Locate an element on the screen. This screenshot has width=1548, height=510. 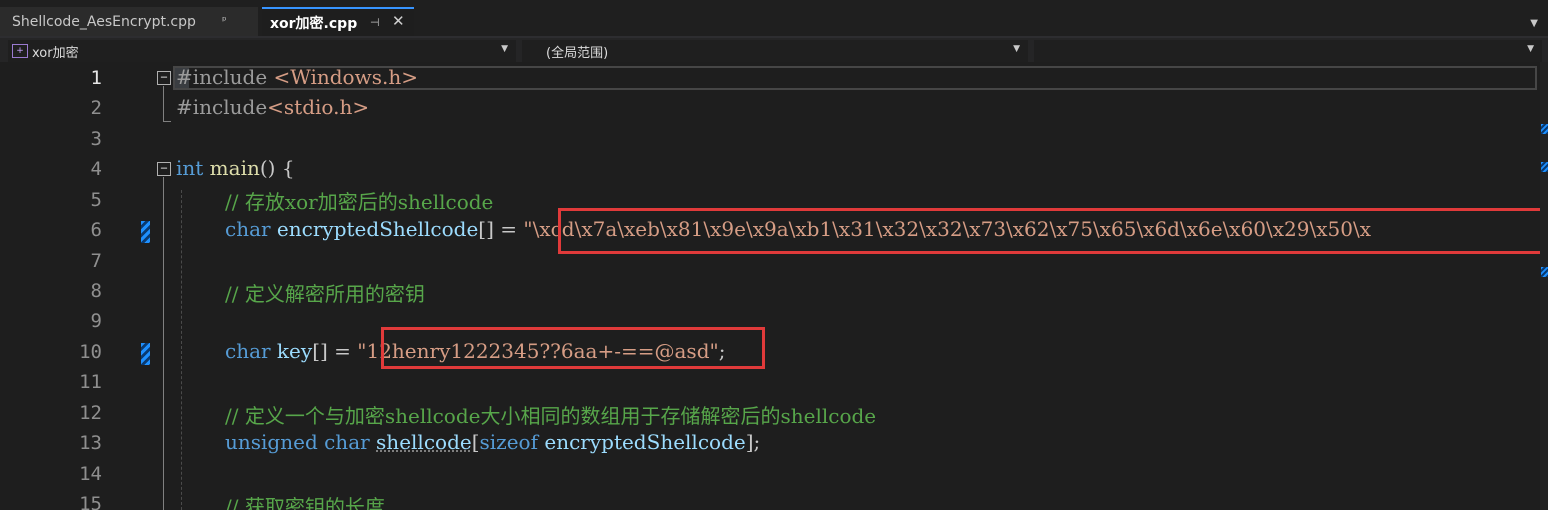
code-line-5: // 存放xor加密后的shellcode is located at coordinates (359, 202).